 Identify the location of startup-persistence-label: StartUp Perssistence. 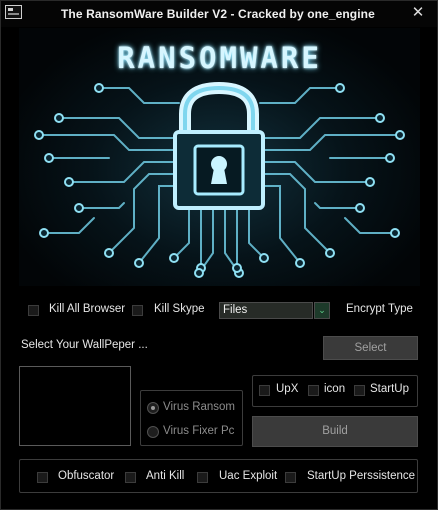
(361, 476).